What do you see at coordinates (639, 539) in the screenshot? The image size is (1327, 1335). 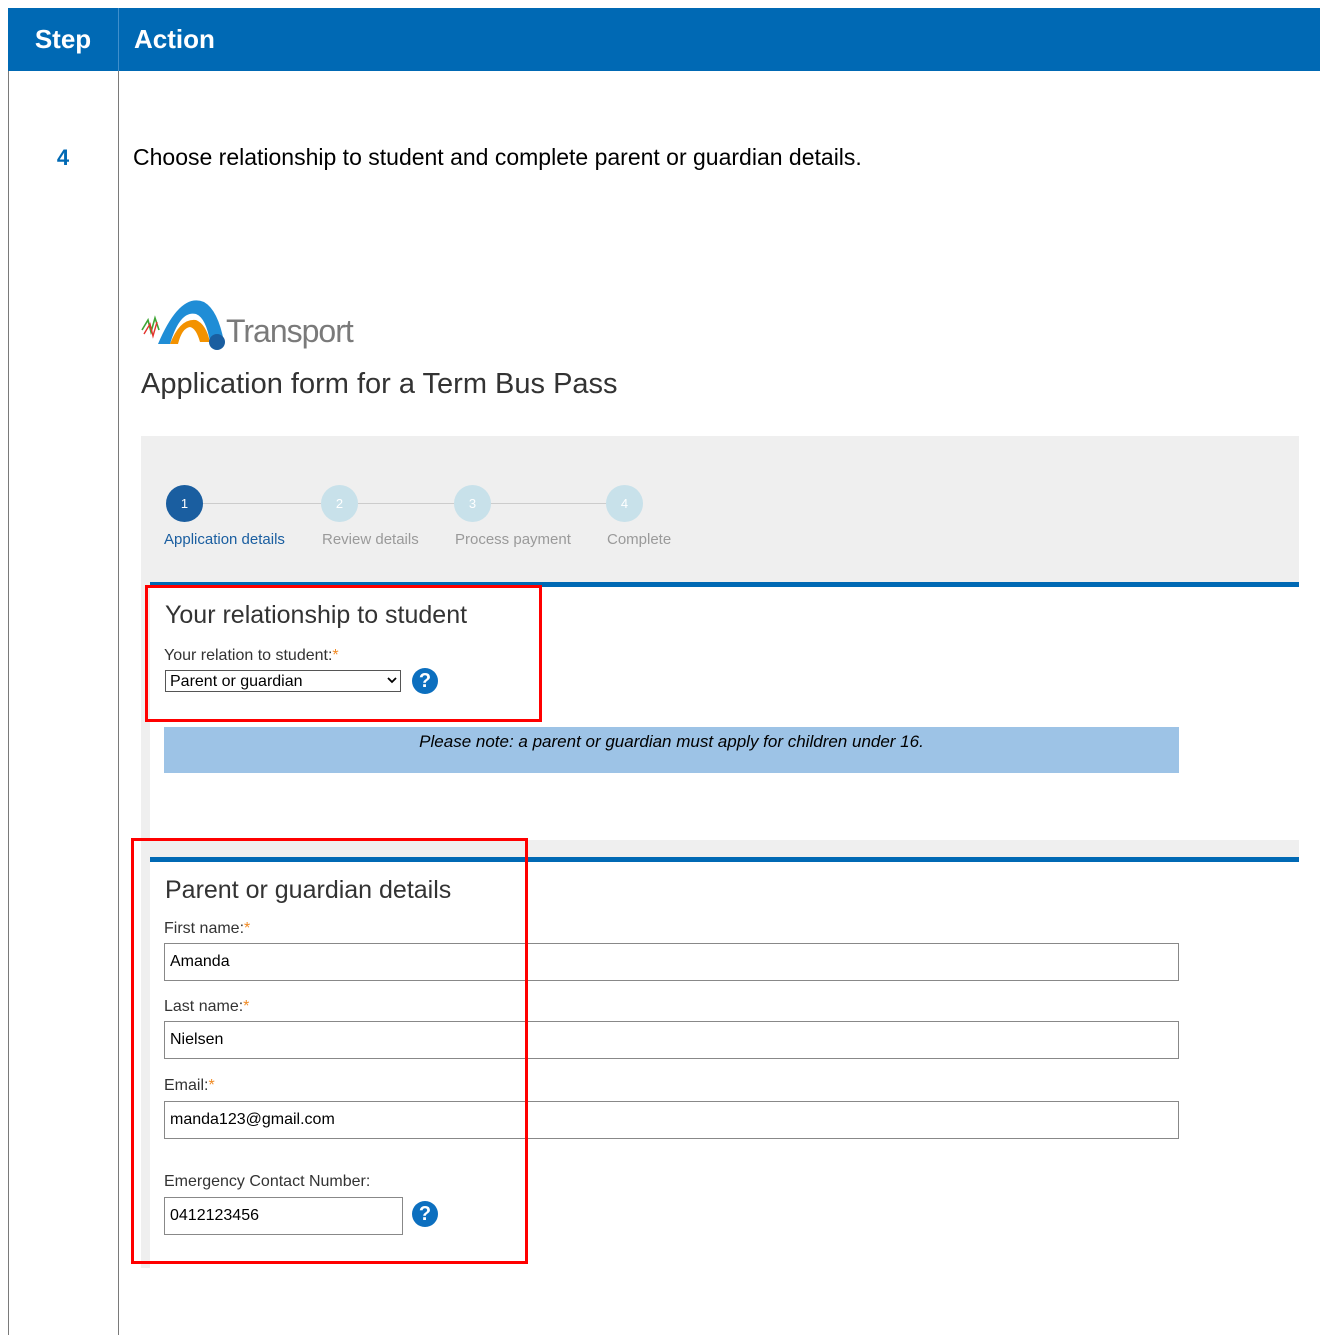 I see `stepper-label-4: Complete` at bounding box center [639, 539].